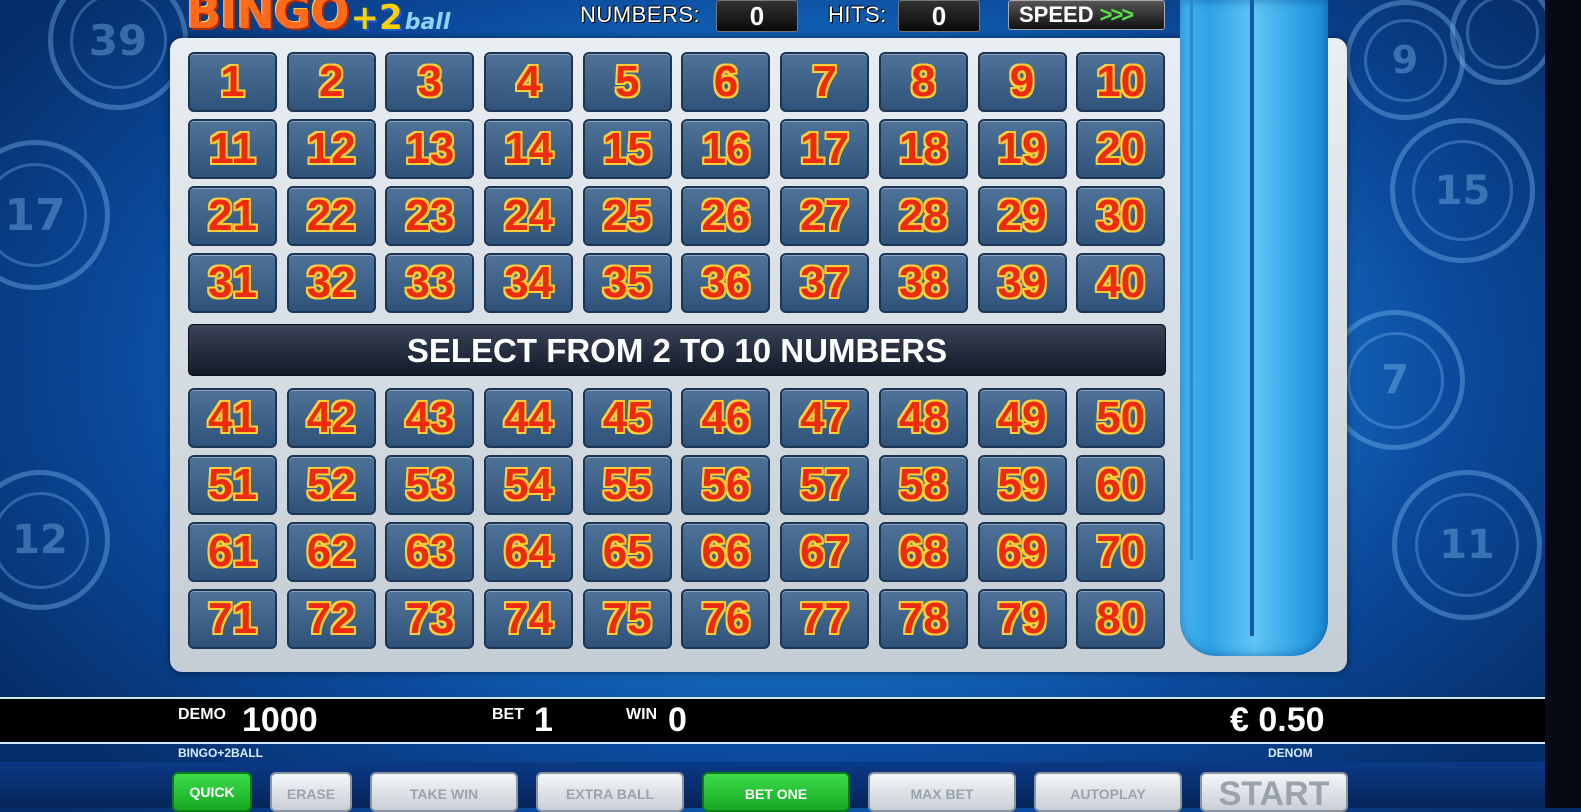  I want to click on number-cell: 72, so click(331, 619).